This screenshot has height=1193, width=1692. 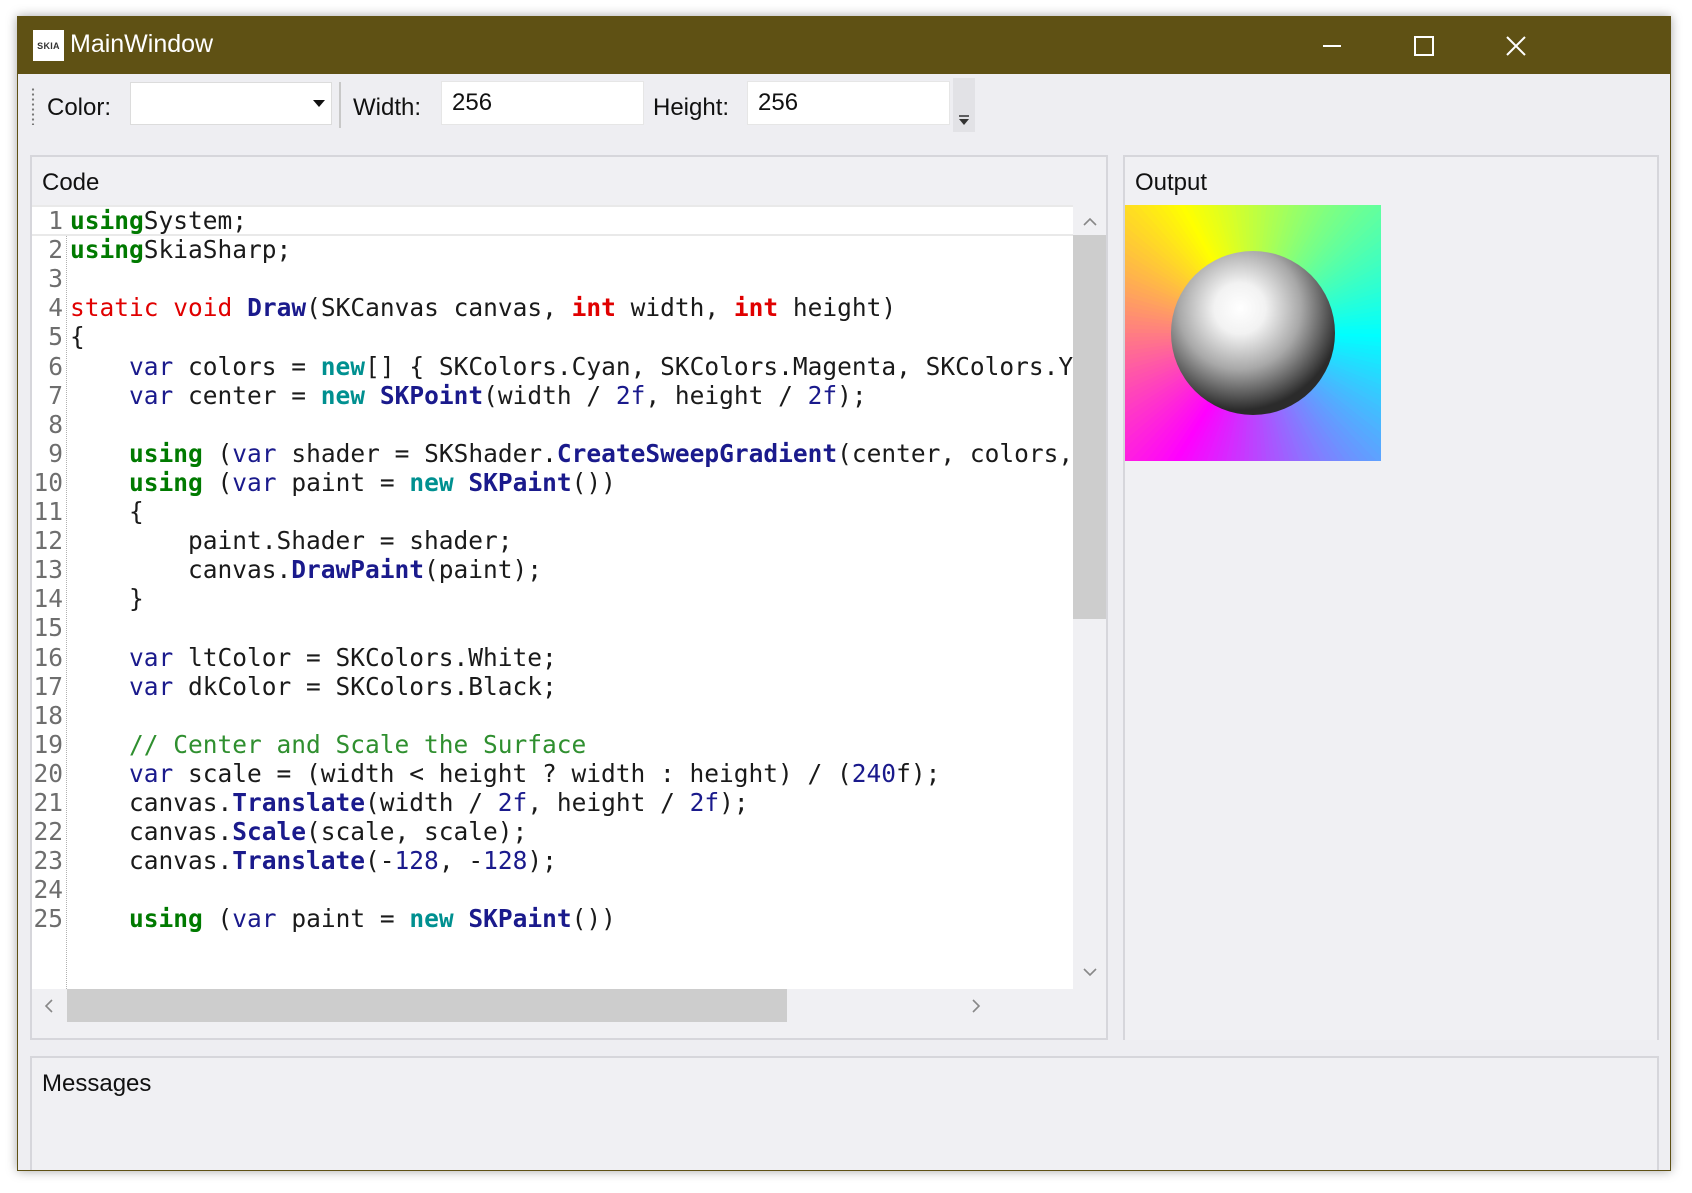 What do you see at coordinates (976, 1005) in the screenshot?
I see `scroll-right-button` at bounding box center [976, 1005].